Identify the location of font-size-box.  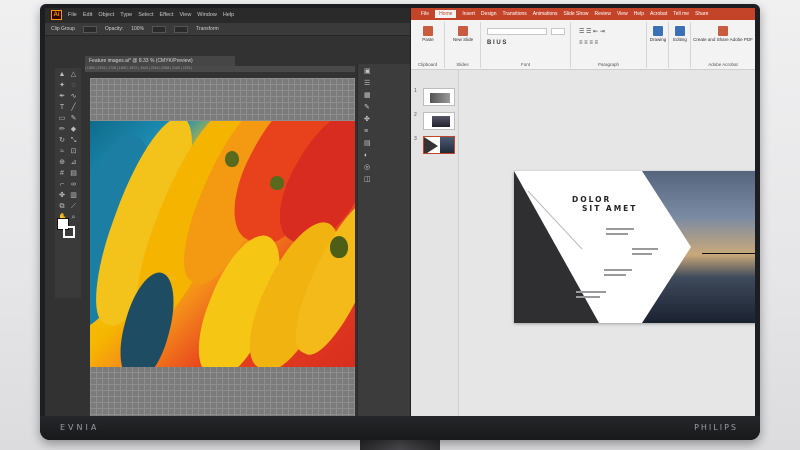
(558, 31).